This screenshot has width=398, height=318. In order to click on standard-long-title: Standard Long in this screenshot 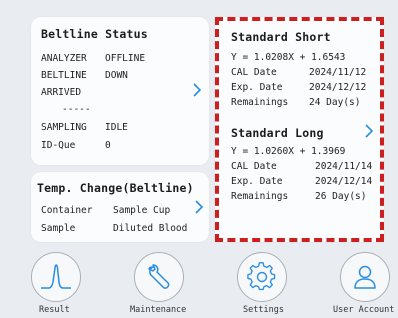, I will do `click(277, 133)`.